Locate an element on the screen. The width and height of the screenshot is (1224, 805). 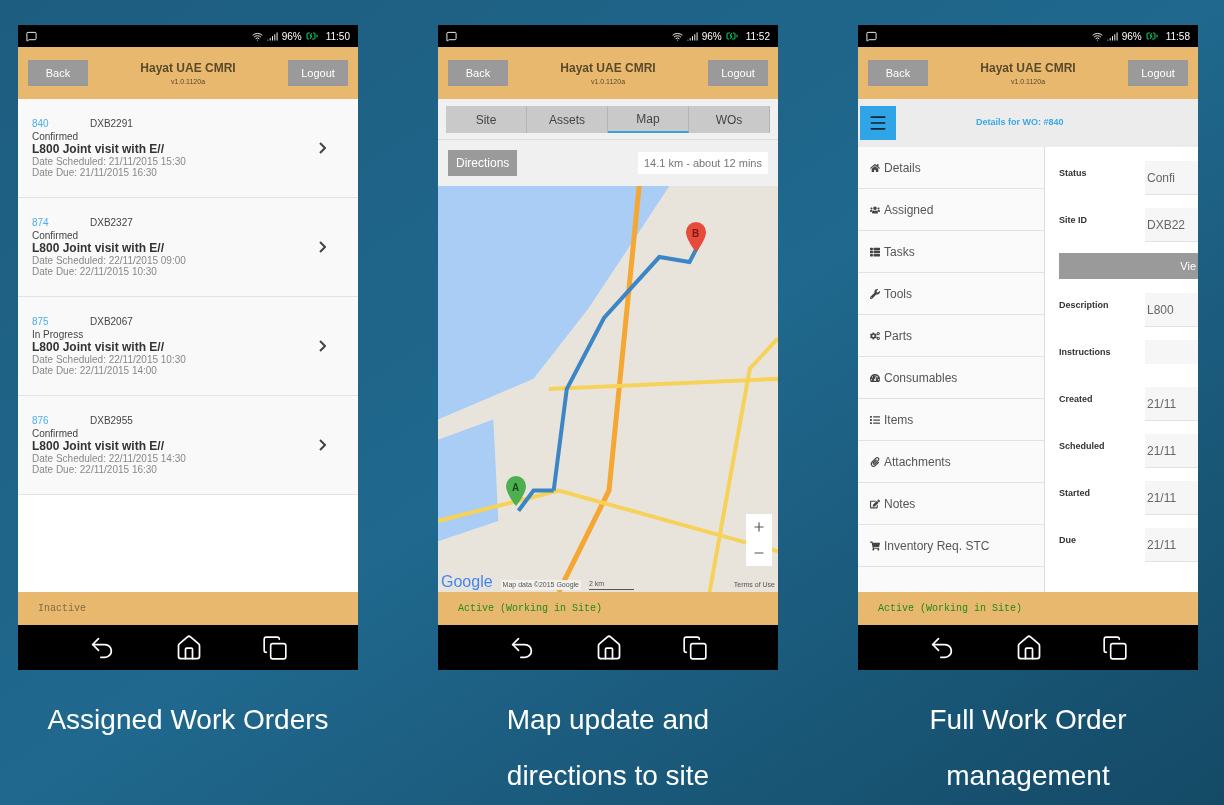
menu-item: Consumables is located at coordinates (951, 378).